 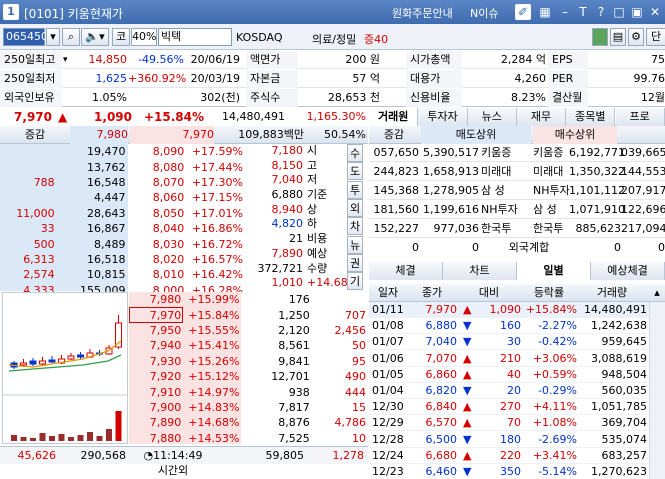 I want to click on ask-price: 8,090, so click(x=157, y=152).